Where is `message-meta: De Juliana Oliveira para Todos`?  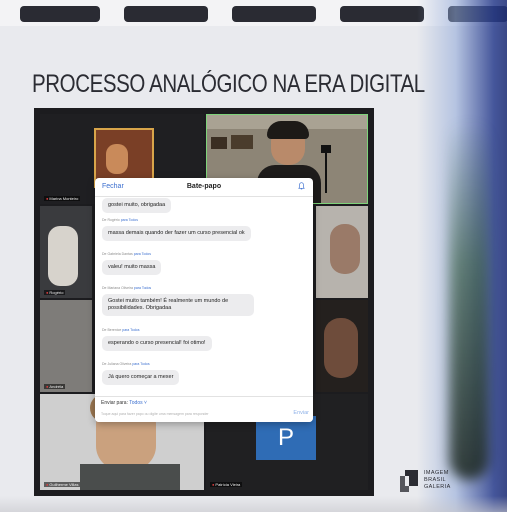
message-meta: De Juliana Oliveira para Todos is located at coordinates (126, 364).